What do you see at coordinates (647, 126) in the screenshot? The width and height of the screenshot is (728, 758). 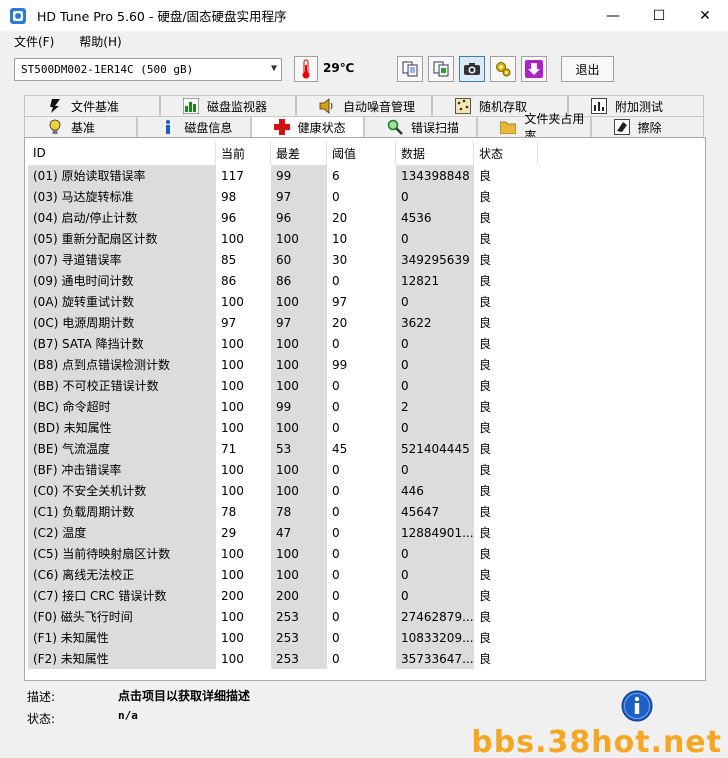 I see `tab-erase: 擦除` at bounding box center [647, 126].